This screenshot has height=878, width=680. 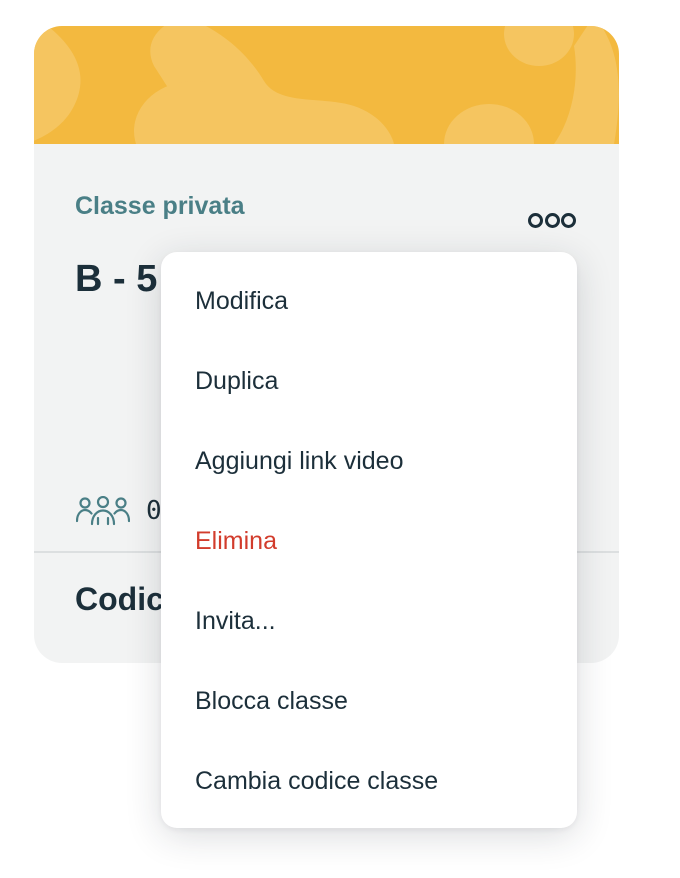 I want to click on banner-pattern, so click(x=326, y=85).